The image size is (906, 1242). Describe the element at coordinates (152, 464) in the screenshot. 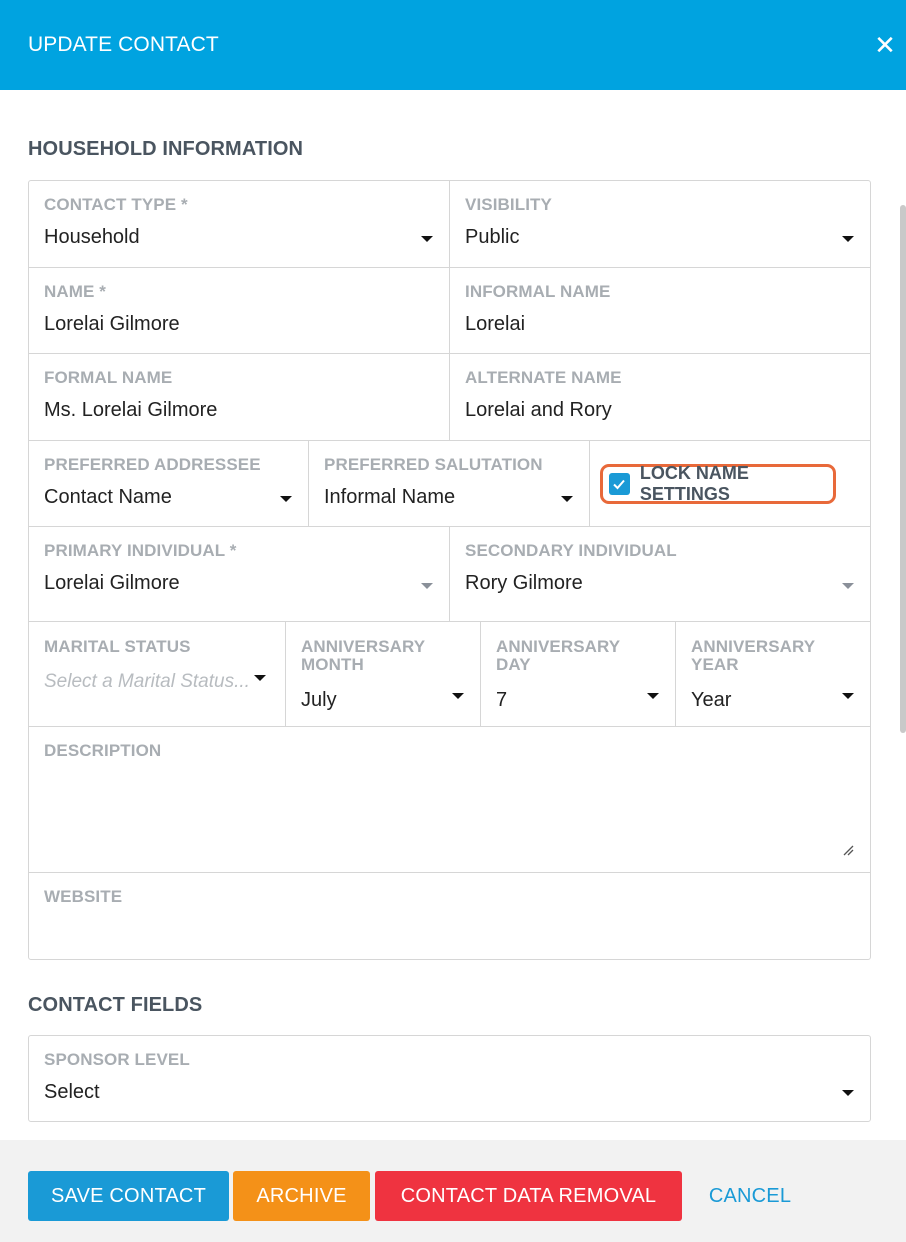

I see `field-label: PREFERRED ADDRESSEE` at that location.